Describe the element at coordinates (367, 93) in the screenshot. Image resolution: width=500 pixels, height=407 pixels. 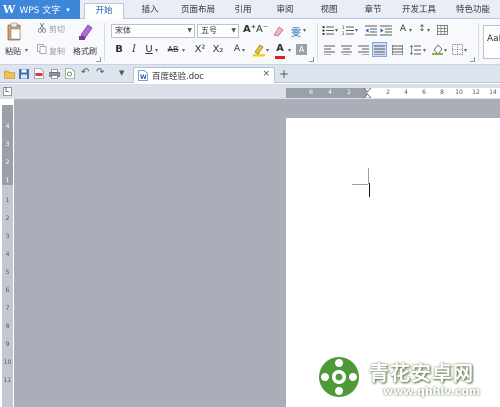
I see `indent-marker-icon` at that location.